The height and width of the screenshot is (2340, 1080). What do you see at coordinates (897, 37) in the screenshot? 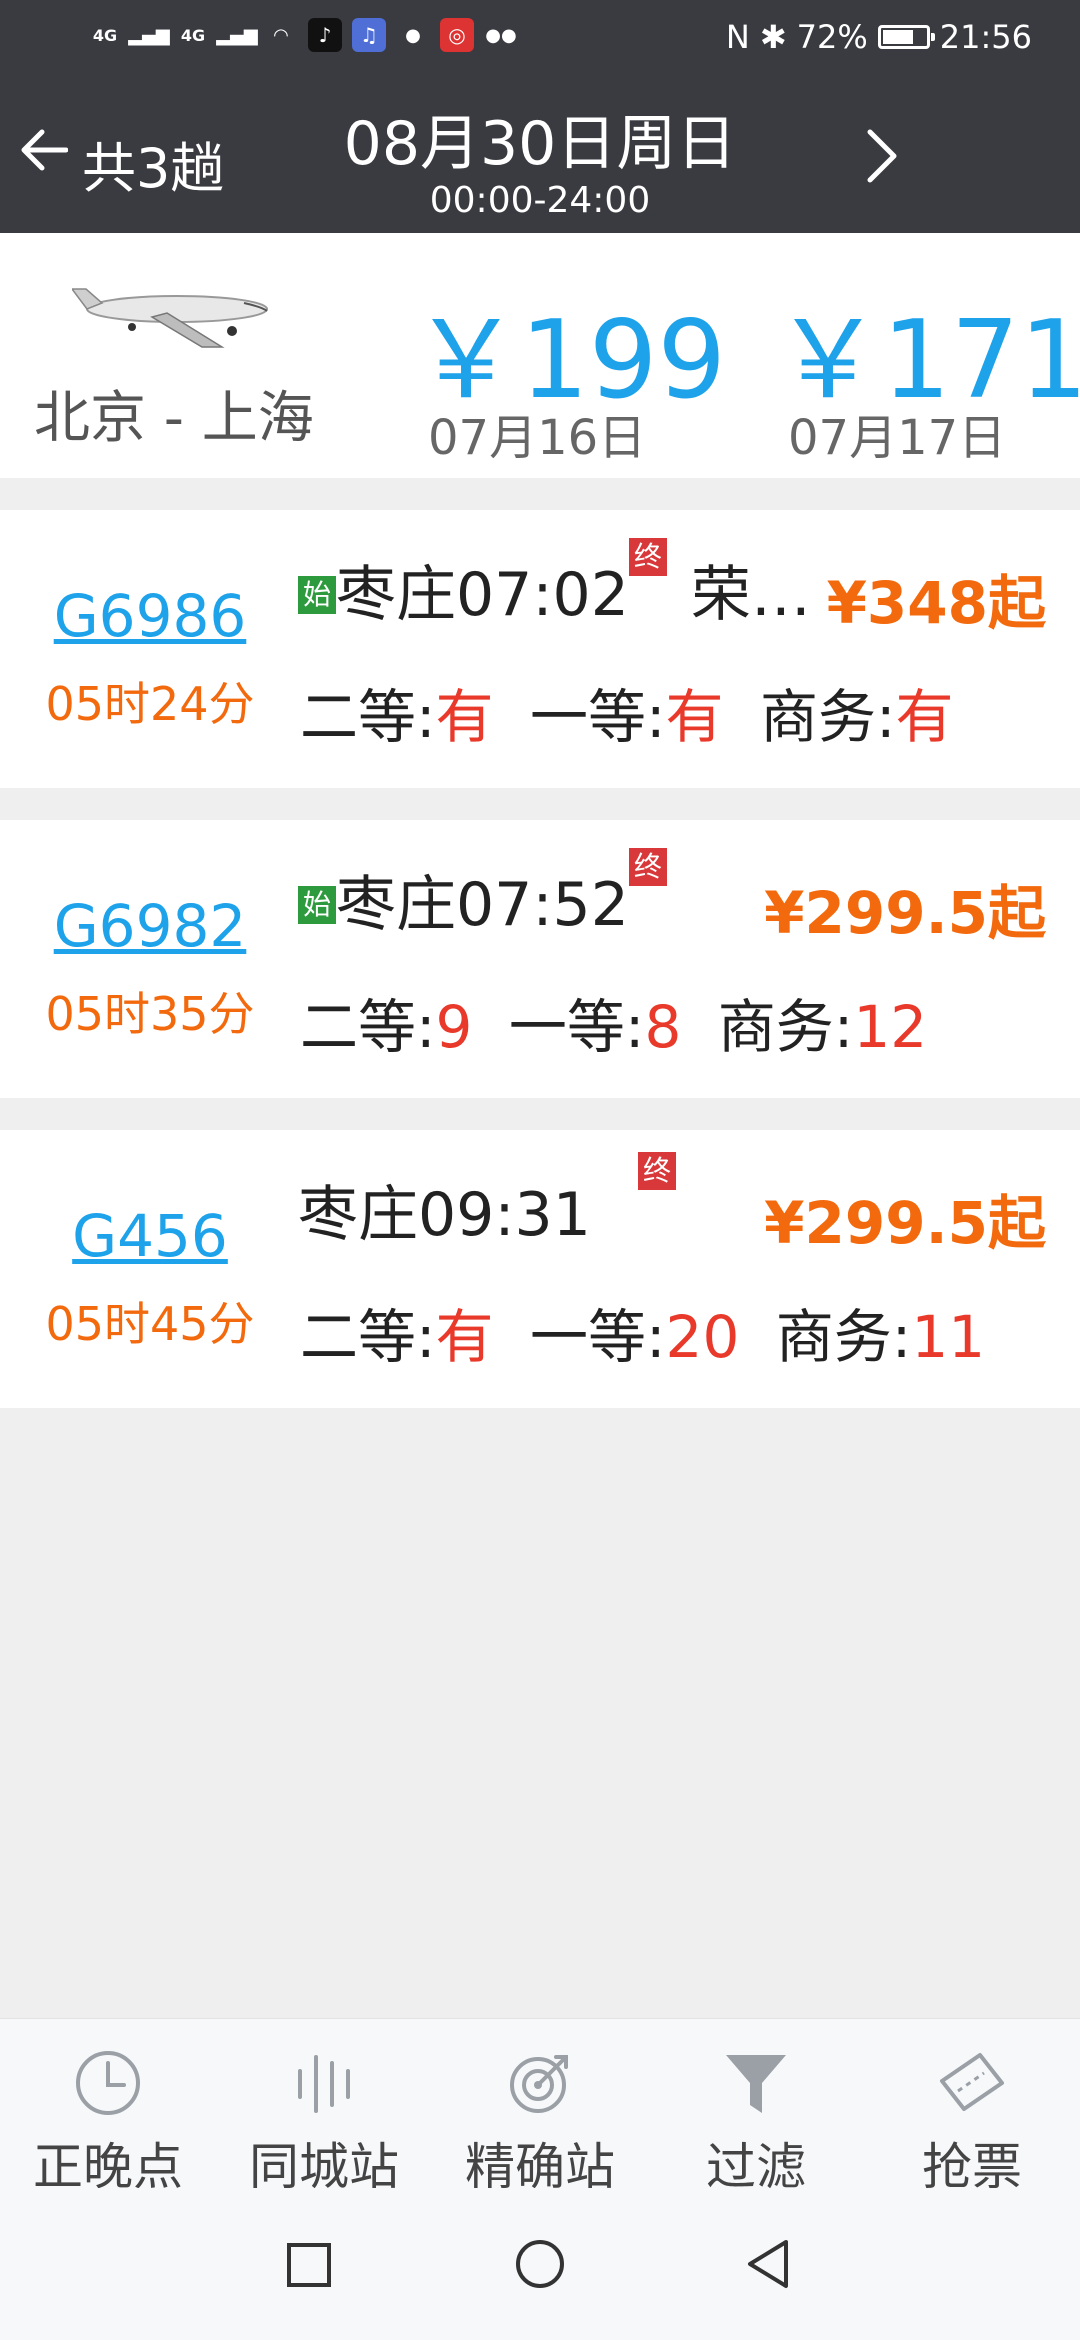
I see `battery-level` at bounding box center [897, 37].